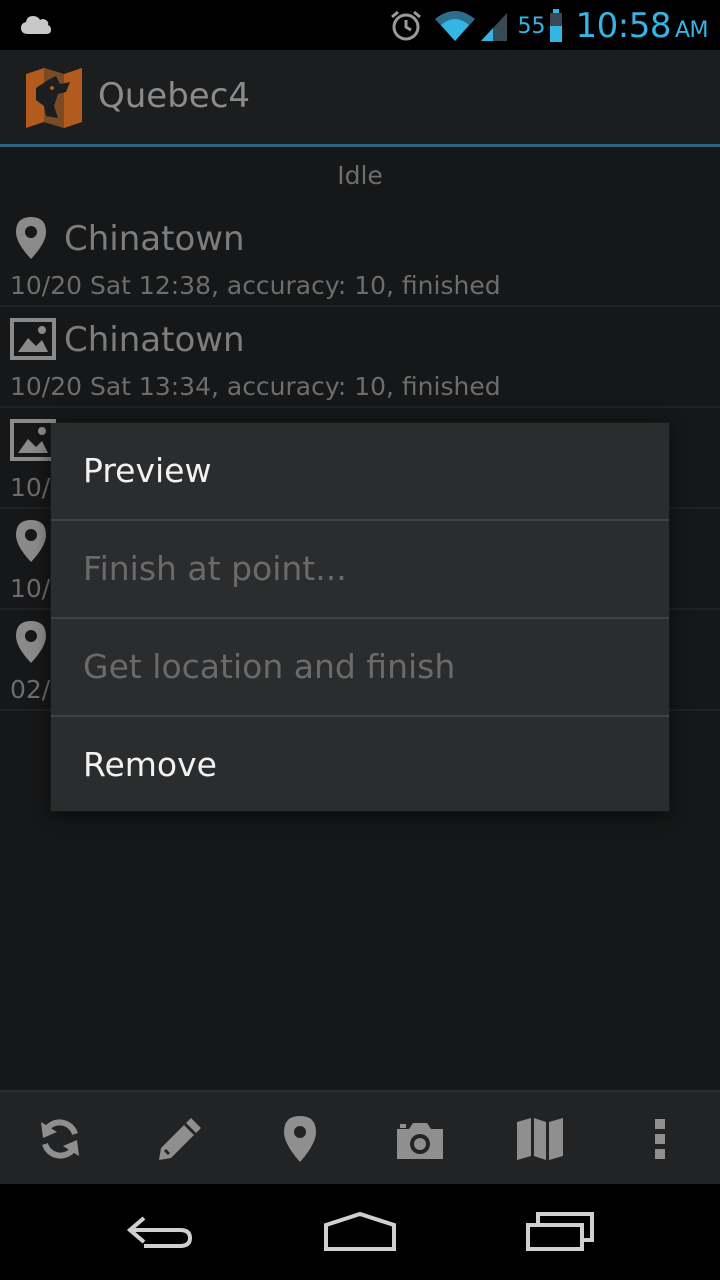 This screenshot has width=720, height=1280. I want to click on home-icon, so click(360, 1232).